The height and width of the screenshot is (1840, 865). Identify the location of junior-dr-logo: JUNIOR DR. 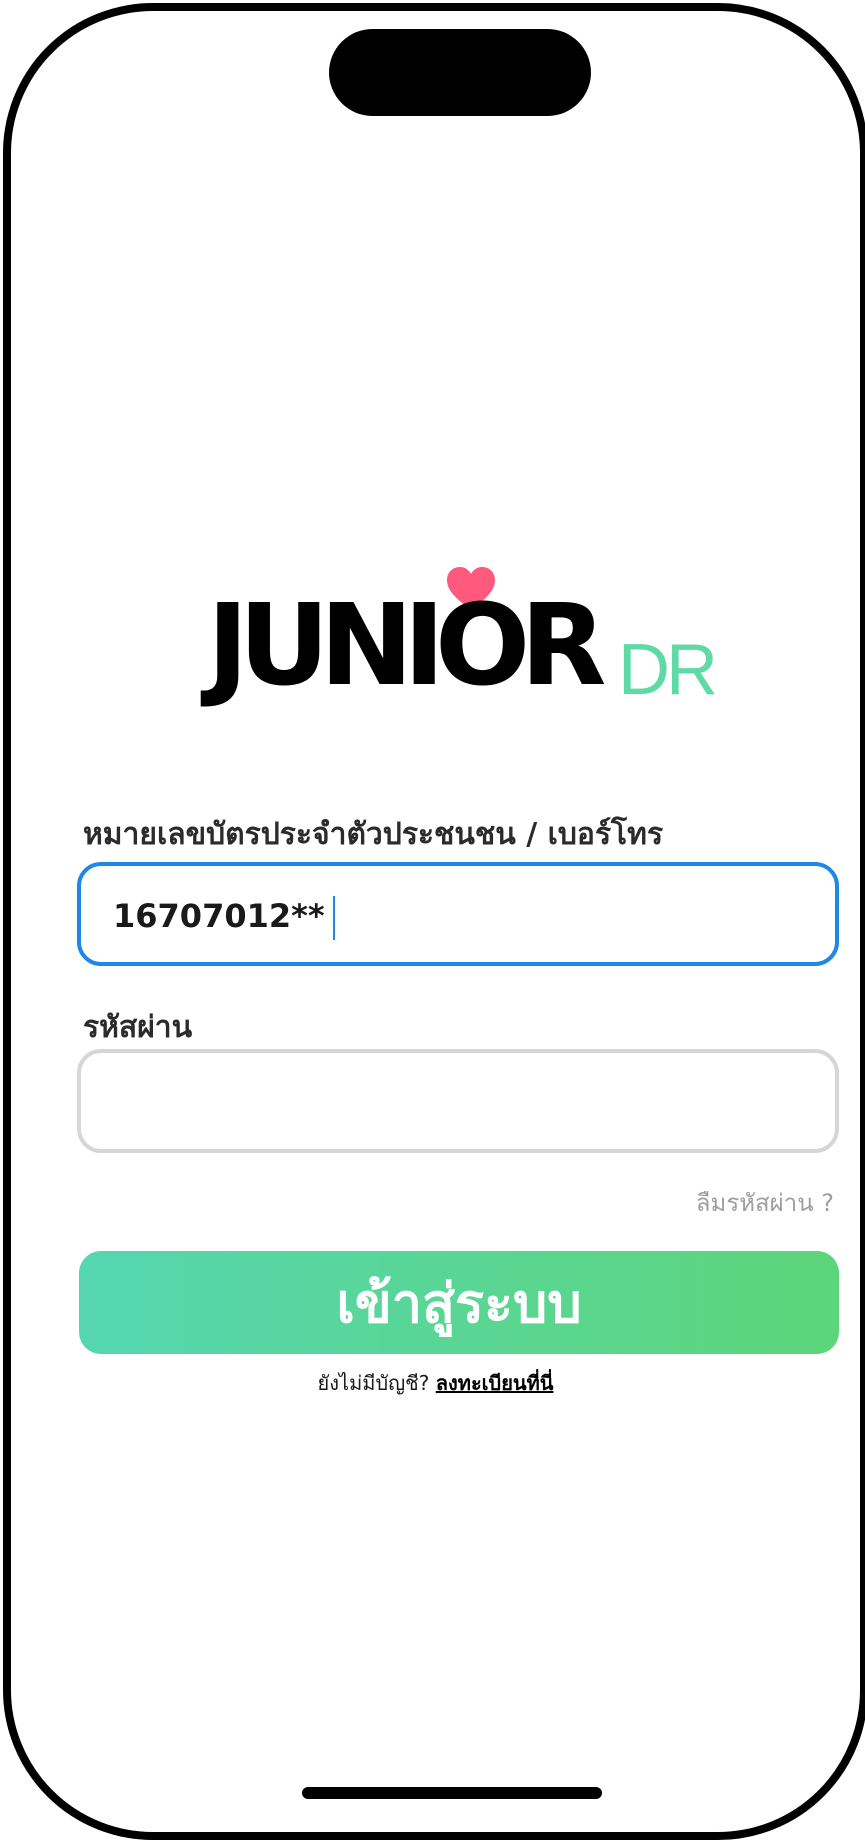
(462, 641).